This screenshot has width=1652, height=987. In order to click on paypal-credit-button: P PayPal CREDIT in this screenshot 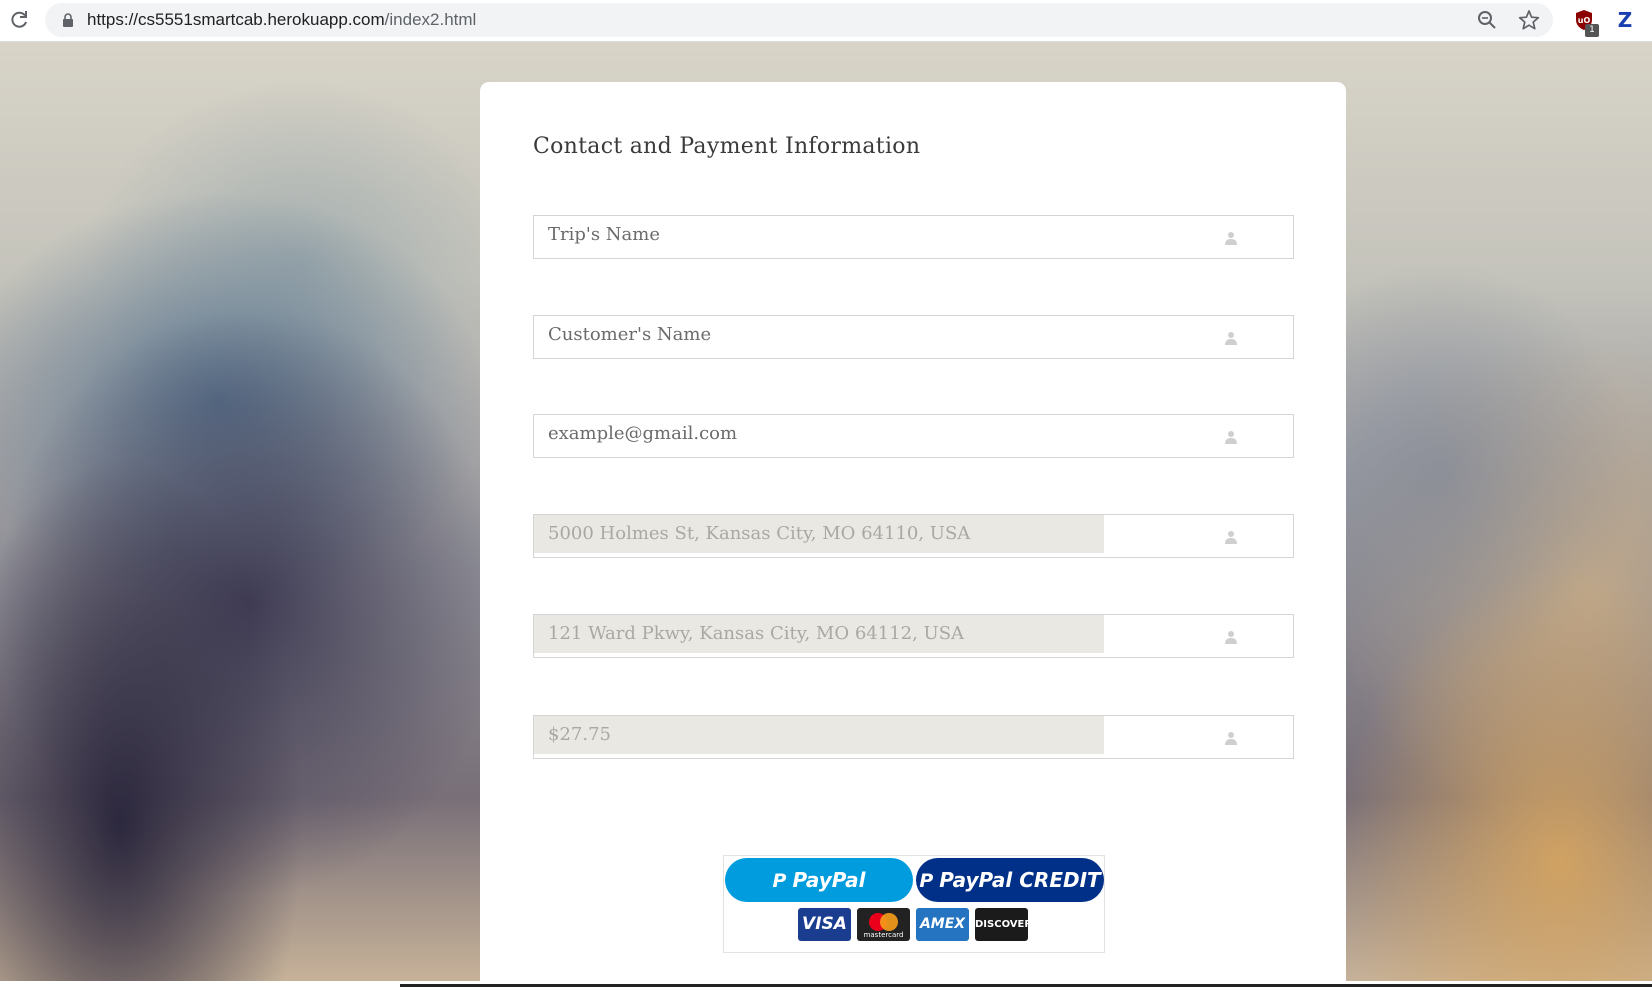, I will do `click(1010, 880)`.